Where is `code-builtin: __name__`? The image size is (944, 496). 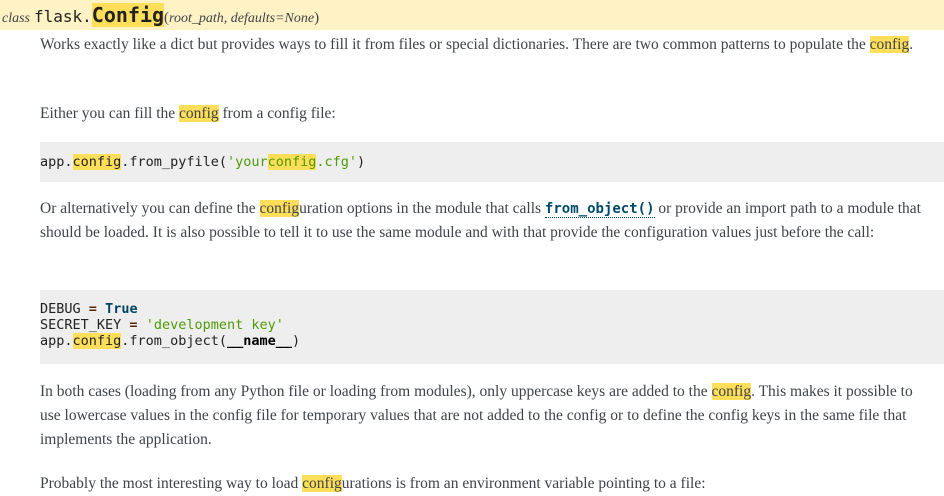
code-builtin: __name__ is located at coordinates (259, 341).